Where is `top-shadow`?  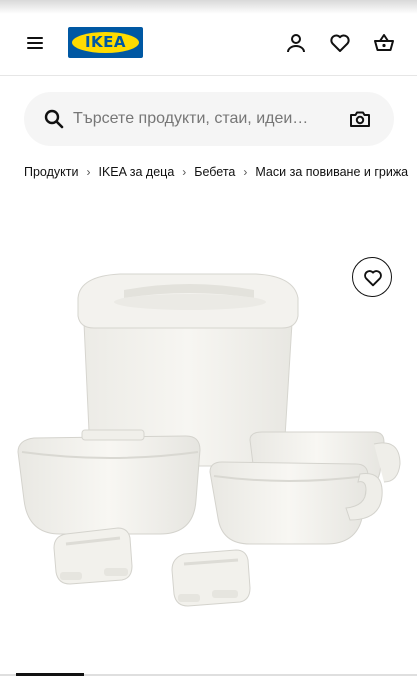
top-shadow is located at coordinates (208, 7).